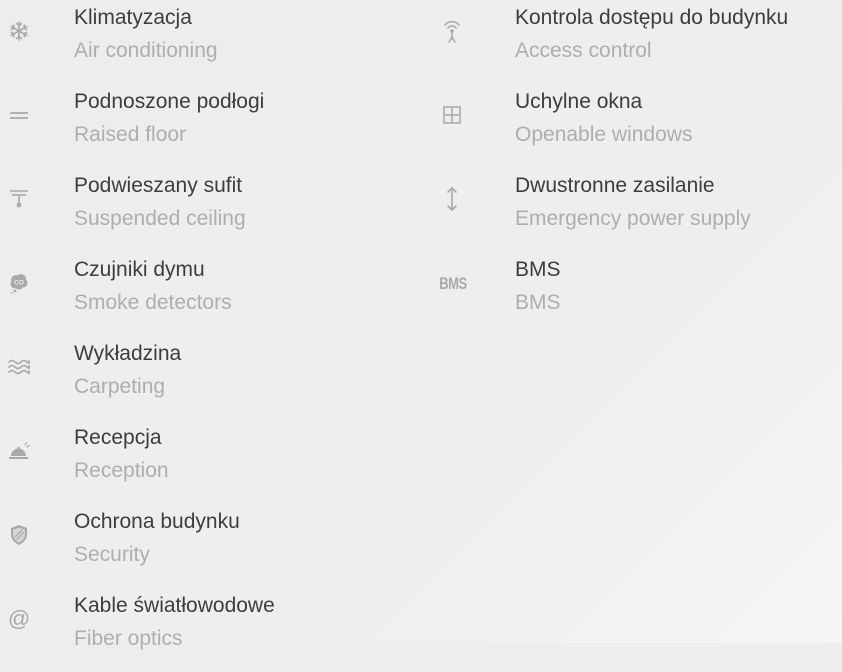 The width and height of the screenshot is (842, 672). Describe the element at coordinates (19, 367) in the screenshot. I see `carpet-waves-icon` at that location.